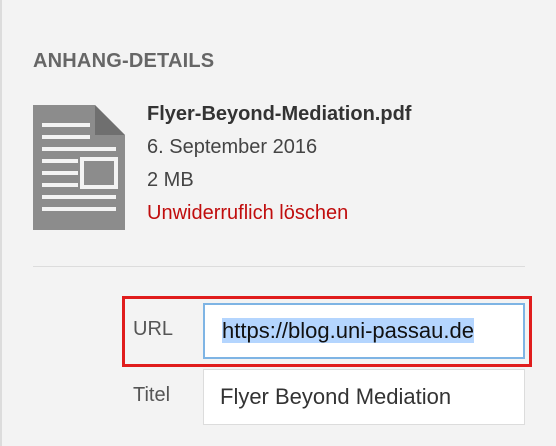 This screenshot has height=446, width=556. I want to click on delete-permanently-link: Unwiderruflich löschen, so click(247, 213).